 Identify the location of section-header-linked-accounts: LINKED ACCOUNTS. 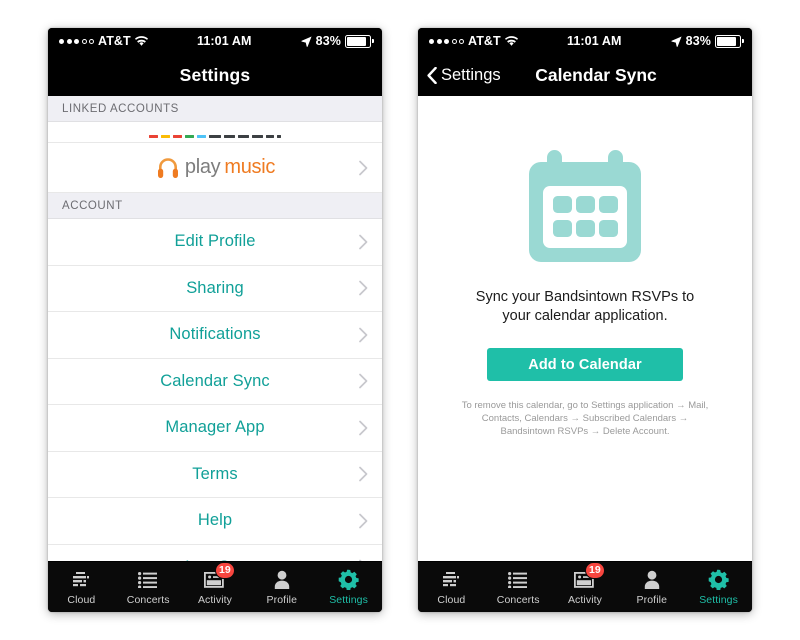
(215, 109).